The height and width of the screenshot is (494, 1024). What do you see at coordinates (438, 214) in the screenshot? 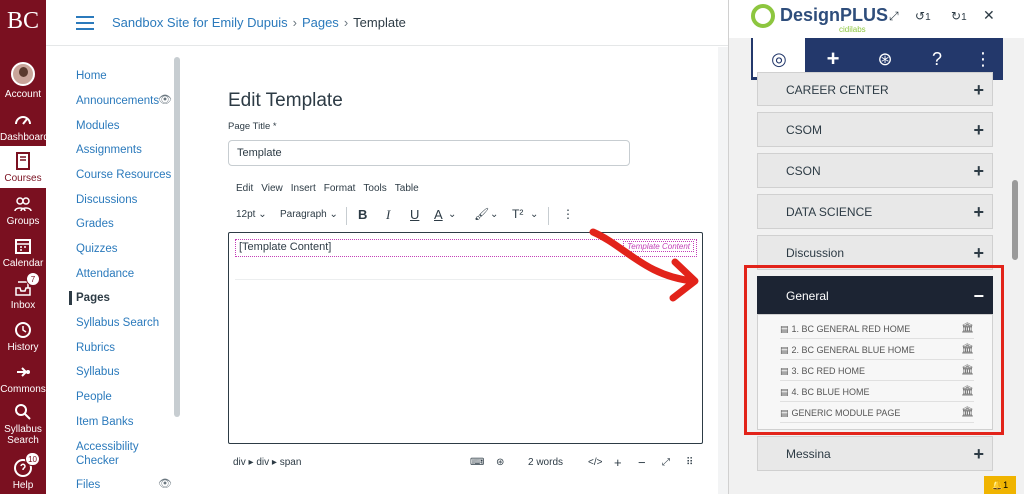
I see `text-color-icon: A` at bounding box center [438, 214].